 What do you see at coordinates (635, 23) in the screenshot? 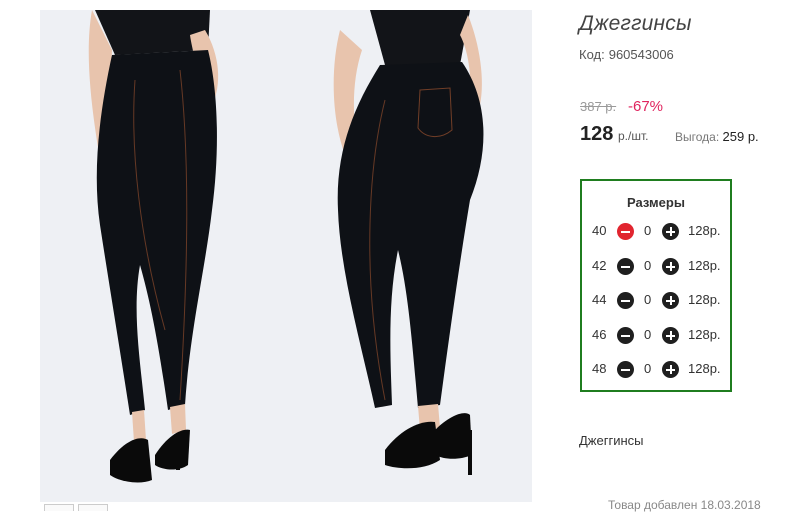
I see `product-title: Джеггинсы` at bounding box center [635, 23].